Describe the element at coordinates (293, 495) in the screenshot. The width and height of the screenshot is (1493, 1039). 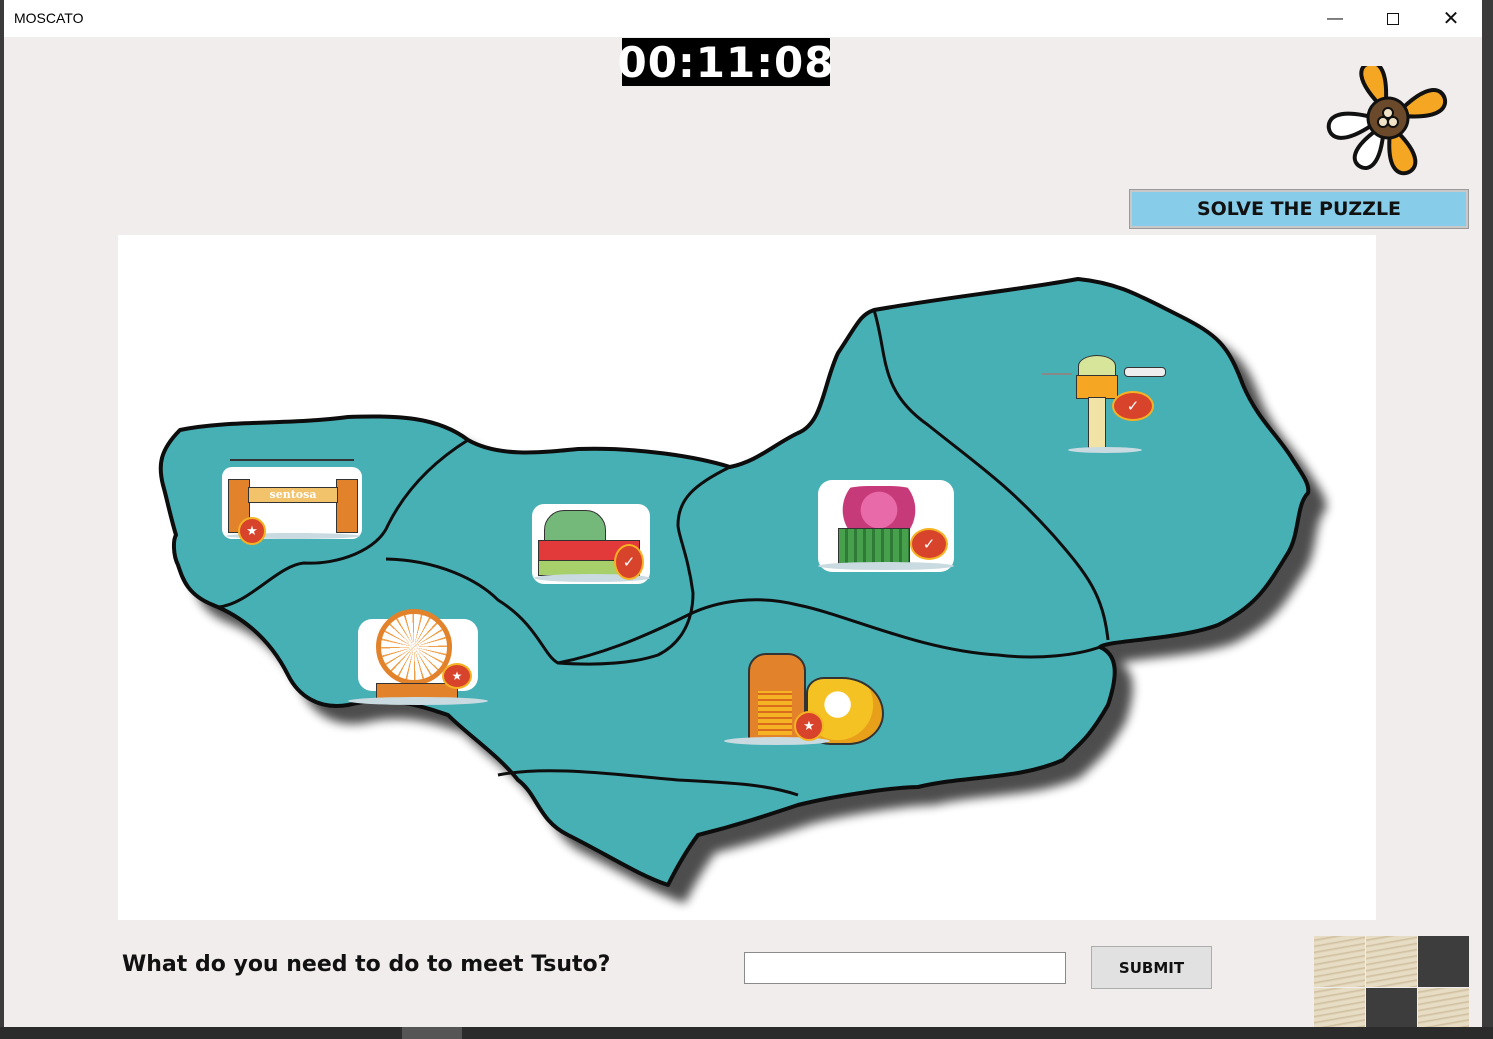
I see `sentosa-sign: sentosa` at that location.